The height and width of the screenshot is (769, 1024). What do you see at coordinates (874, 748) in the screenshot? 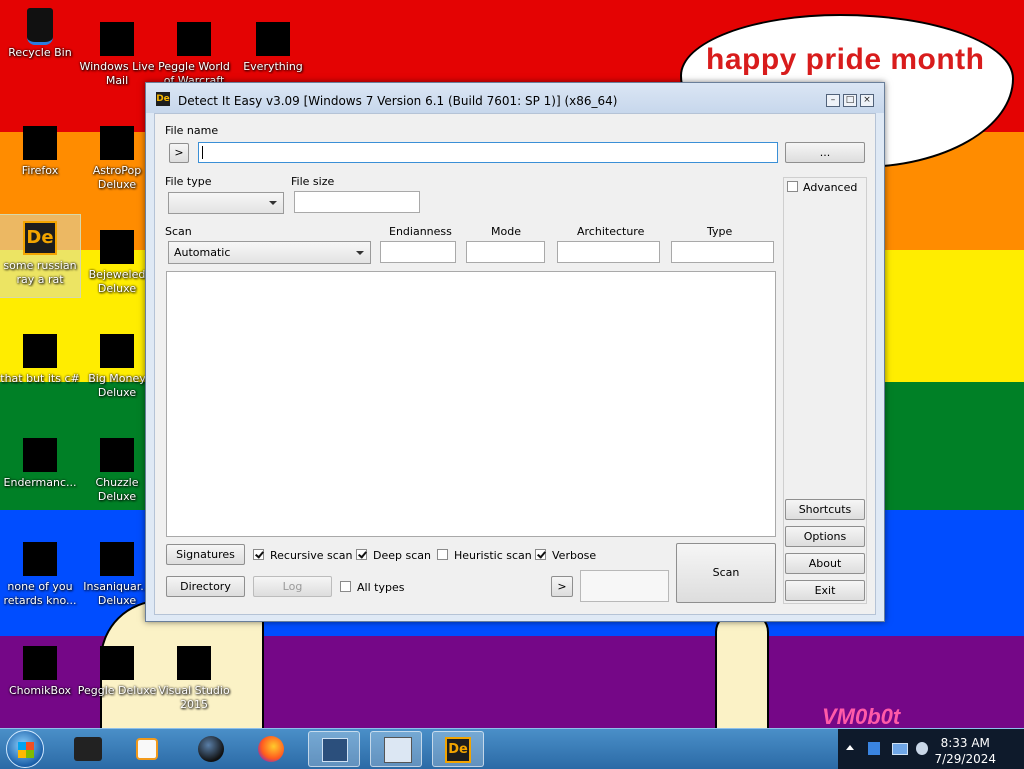
I see `network-icon` at bounding box center [874, 748].